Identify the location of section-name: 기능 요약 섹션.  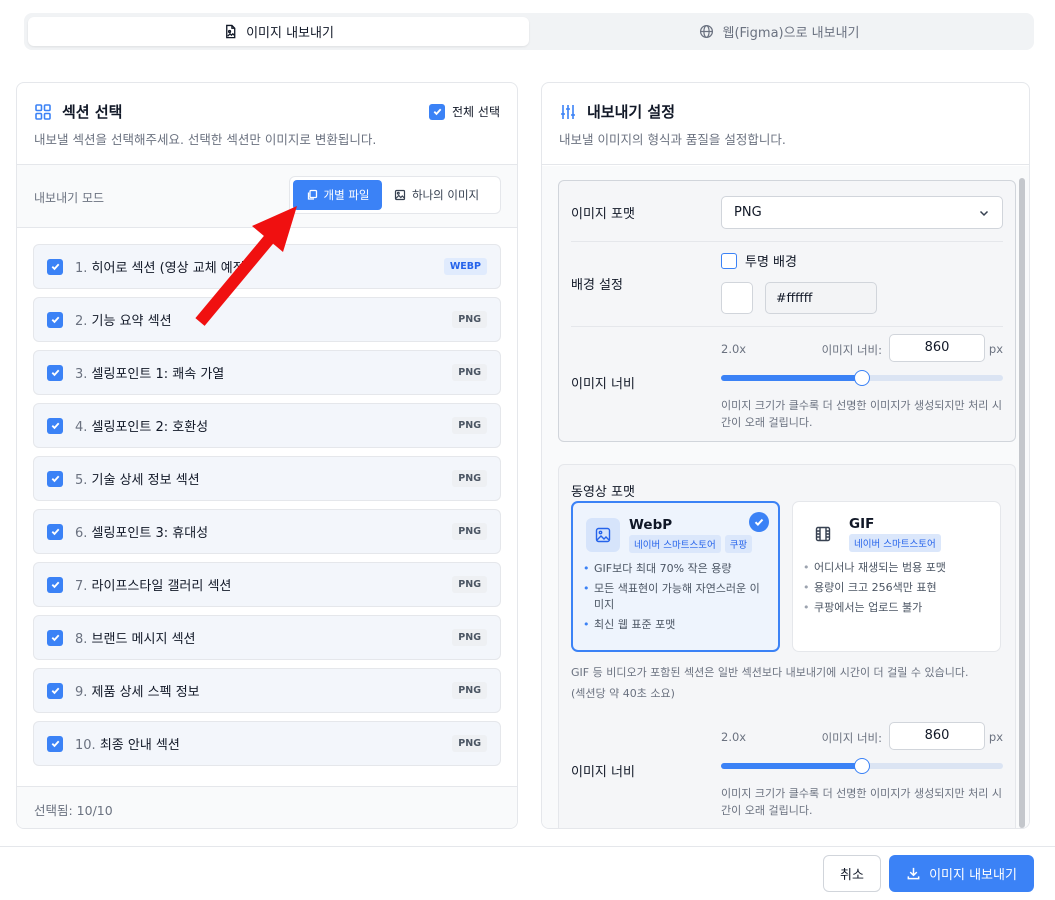
(131, 321).